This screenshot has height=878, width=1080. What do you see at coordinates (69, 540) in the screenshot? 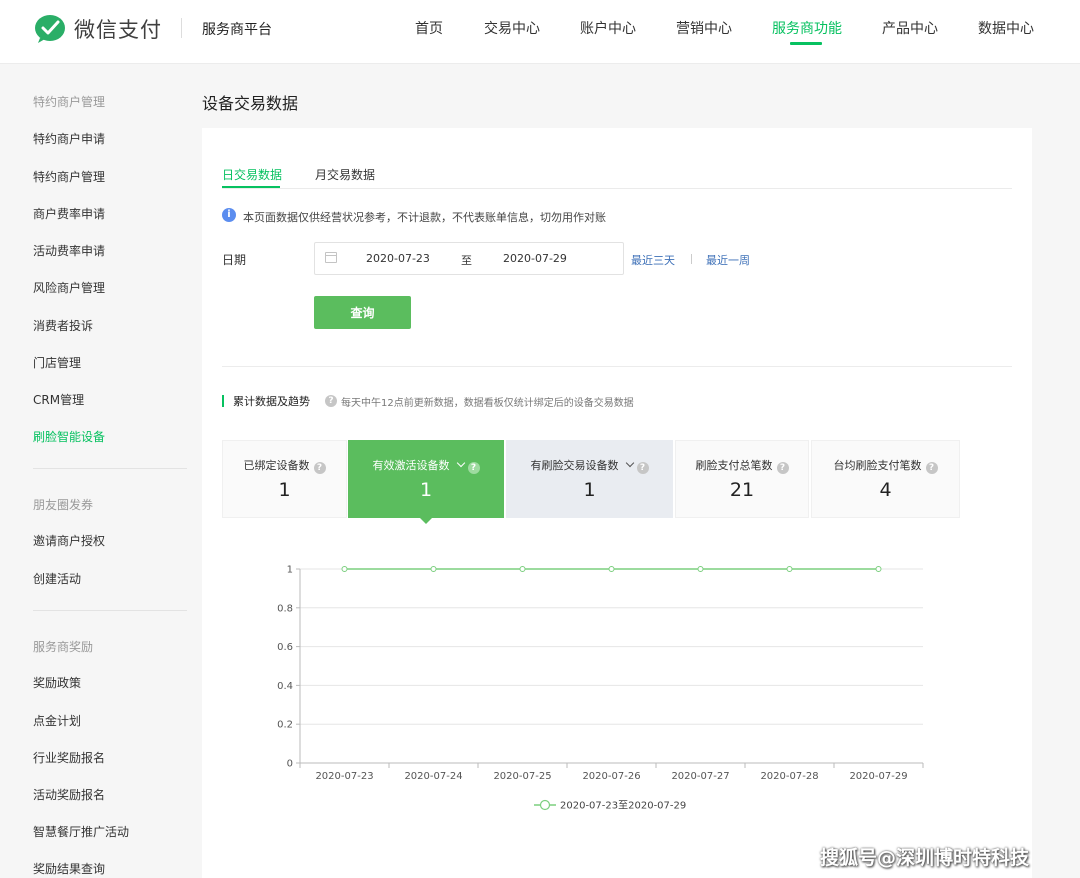
I see `sidebar-item: 邀请商户授权` at bounding box center [69, 540].